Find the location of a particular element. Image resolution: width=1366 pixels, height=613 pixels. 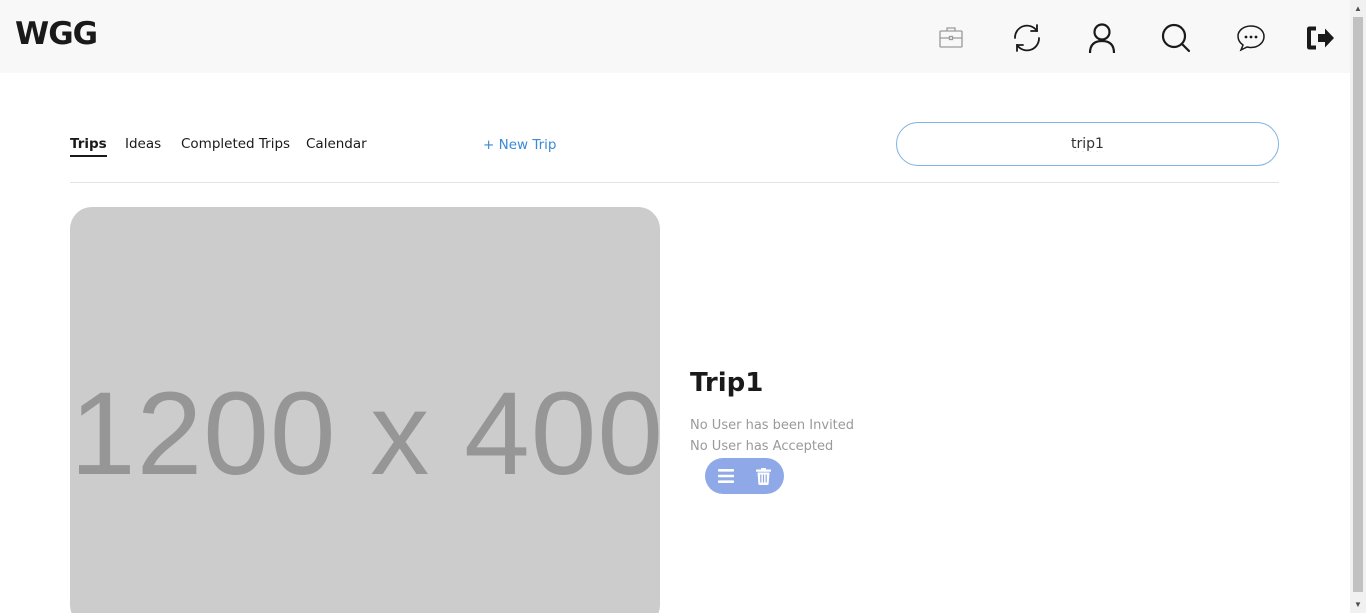

accepted-status: No User has Accepted is located at coordinates (762, 446).